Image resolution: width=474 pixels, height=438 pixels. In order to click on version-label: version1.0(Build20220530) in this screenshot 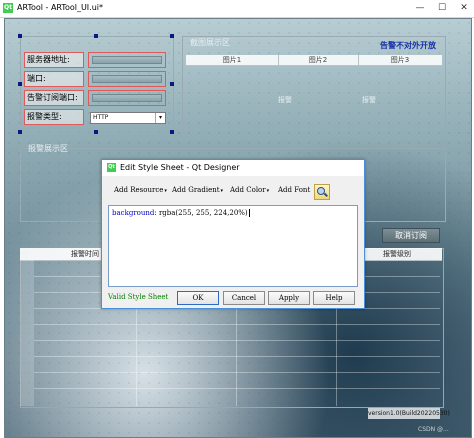, I will do `click(409, 413)`.